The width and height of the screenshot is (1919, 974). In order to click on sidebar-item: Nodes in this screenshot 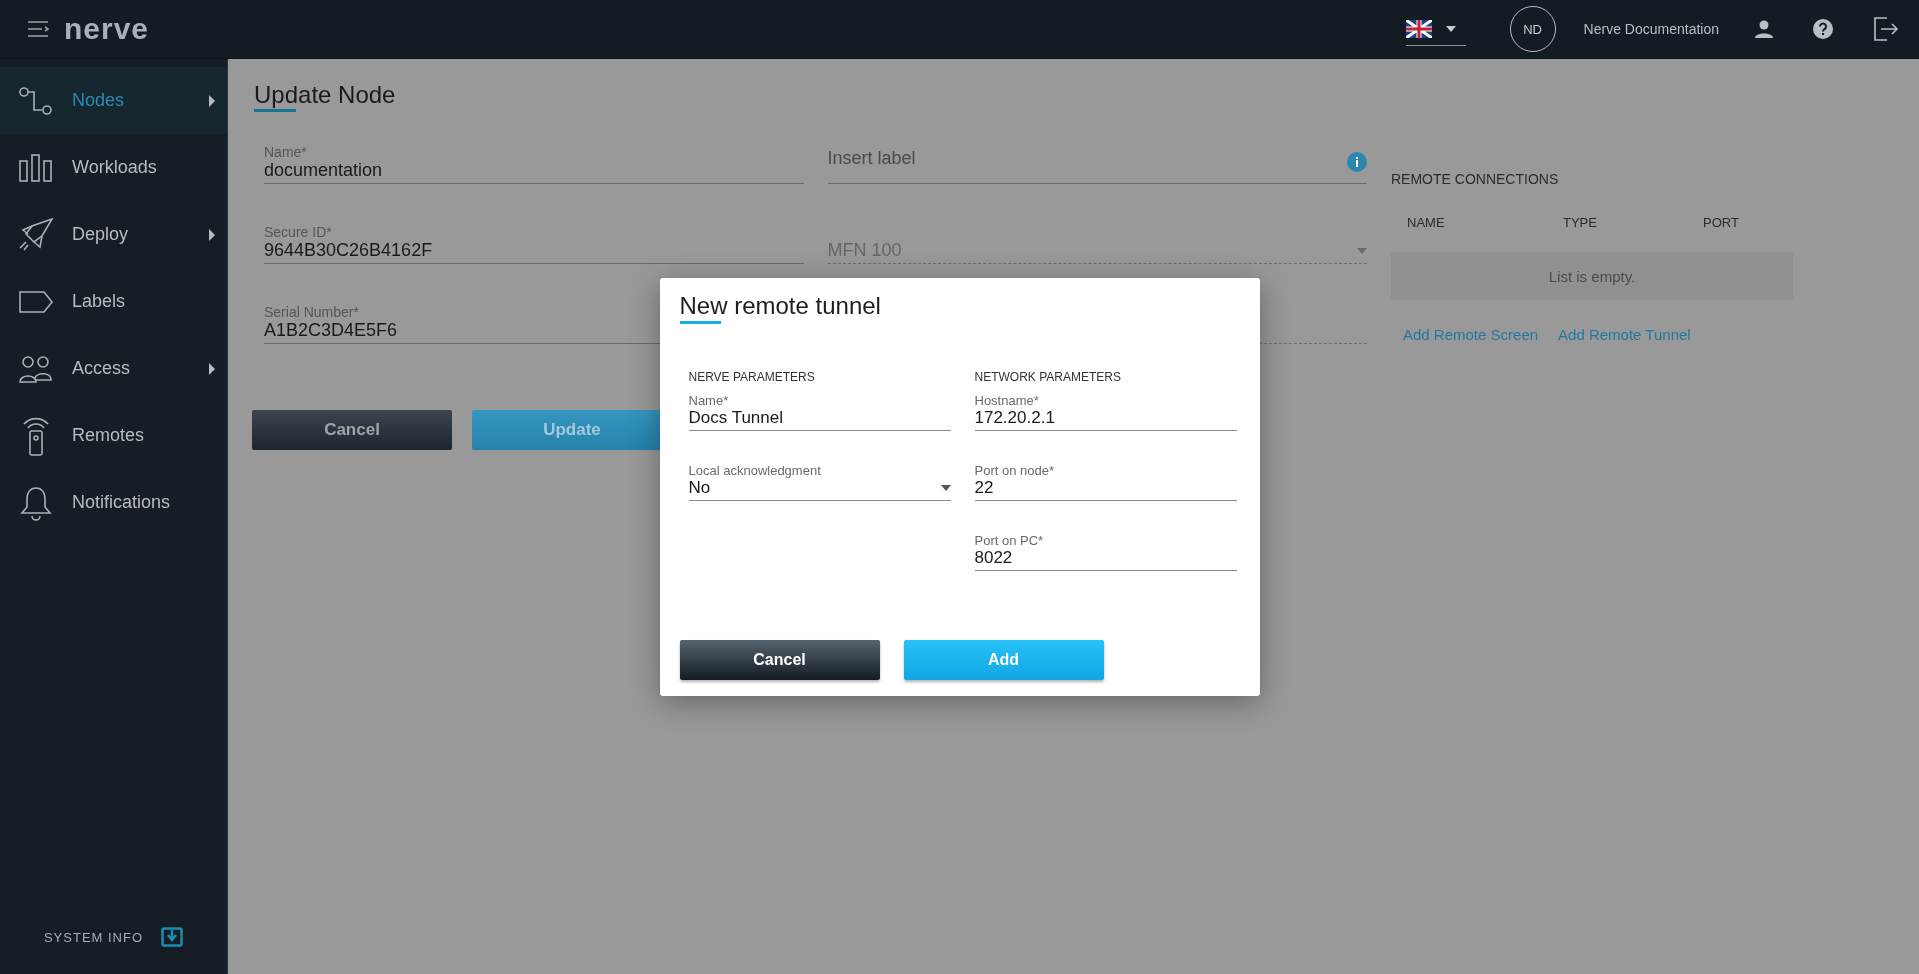, I will do `click(113, 100)`.